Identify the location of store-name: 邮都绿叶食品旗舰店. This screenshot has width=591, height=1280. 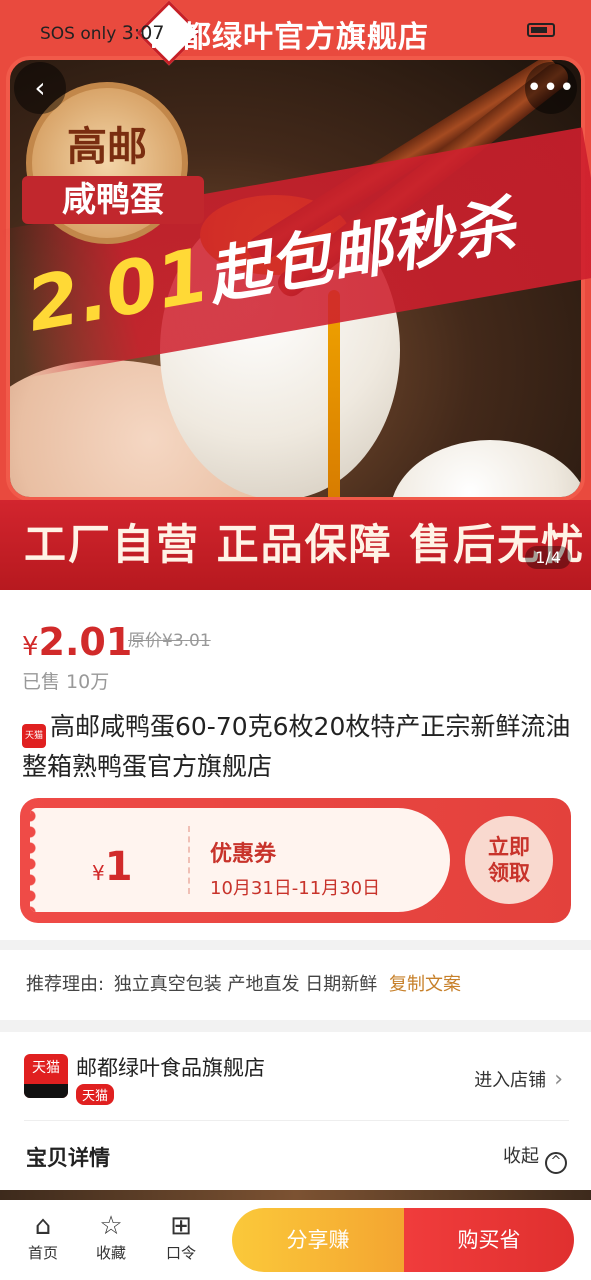
(170, 1067).